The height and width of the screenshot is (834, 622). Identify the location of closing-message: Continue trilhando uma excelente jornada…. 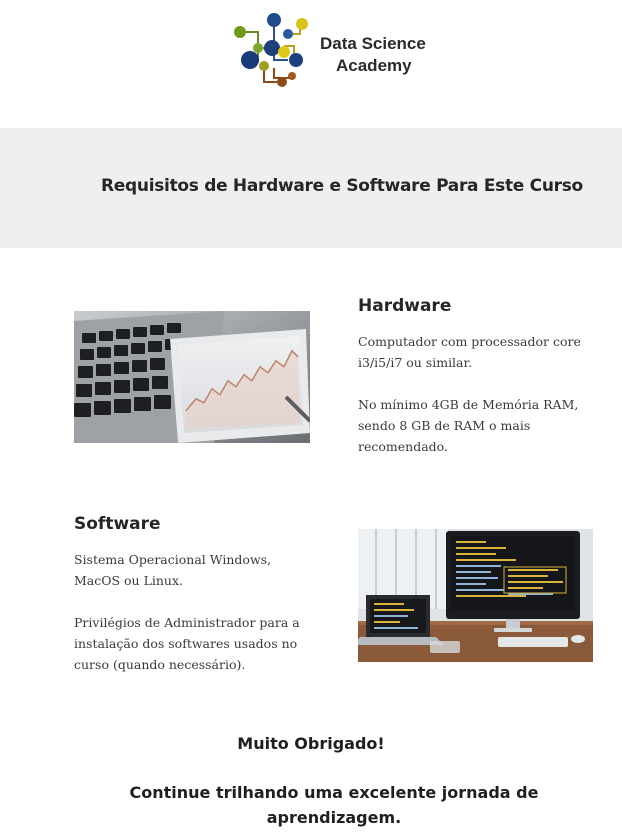
(334, 805).